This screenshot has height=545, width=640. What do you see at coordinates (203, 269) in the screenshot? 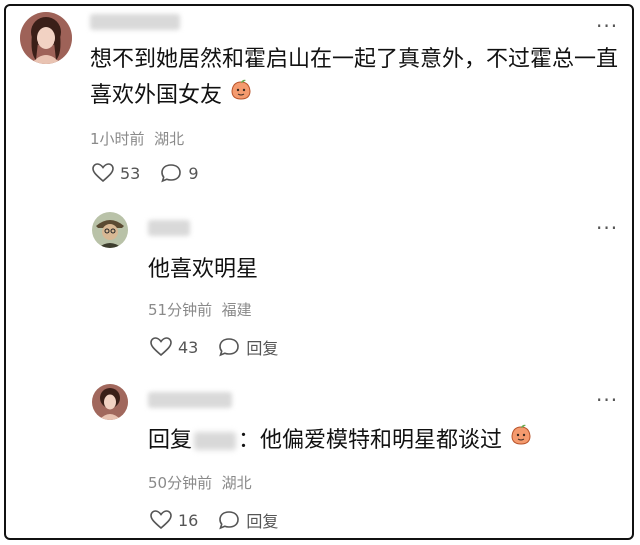
I see `comment-text: 他喜欢明星` at bounding box center [203, 269].